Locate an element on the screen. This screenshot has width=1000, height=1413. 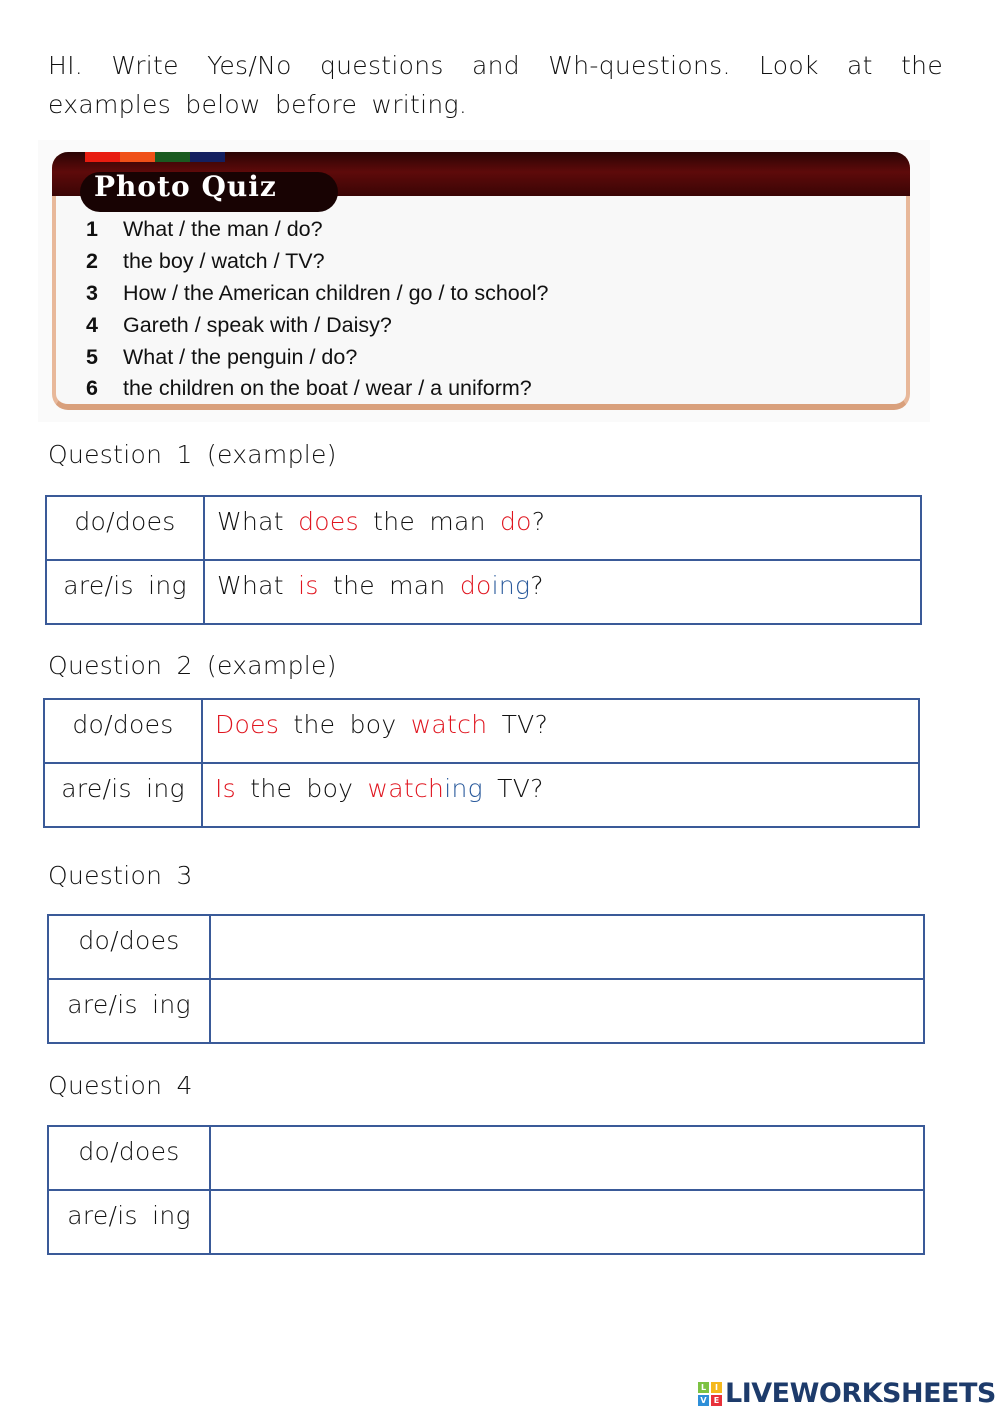
table-row: are/is ing What is the man doing? is located at coordinates (483, 592).